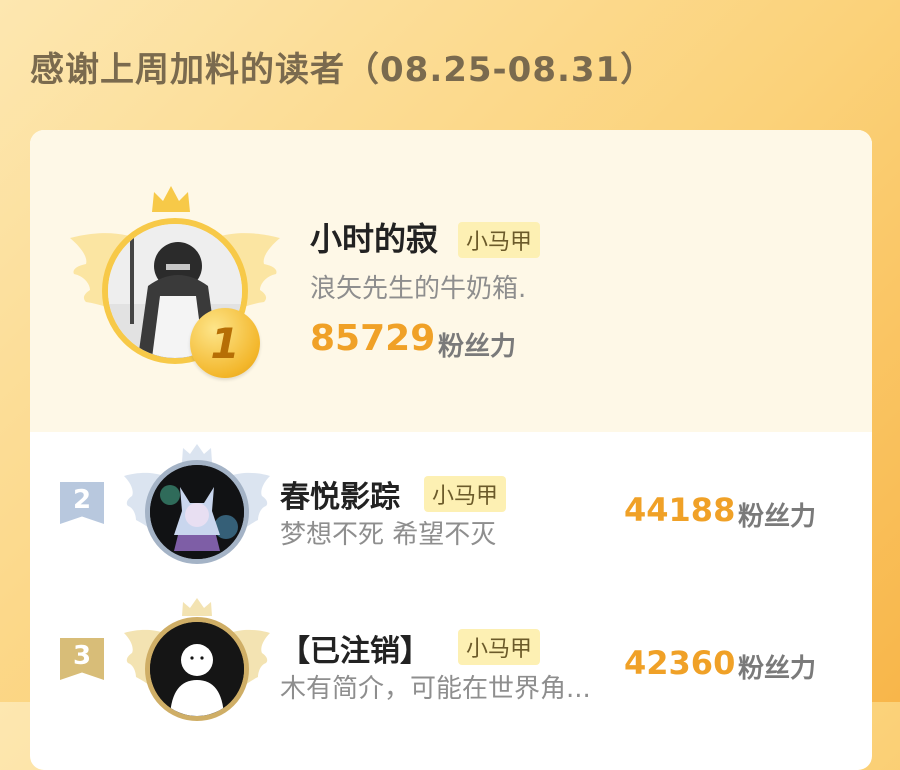 The width and height of the screenshot is (900, 770). I want to click on reader-name: 【已注销】, so click(355, 648).